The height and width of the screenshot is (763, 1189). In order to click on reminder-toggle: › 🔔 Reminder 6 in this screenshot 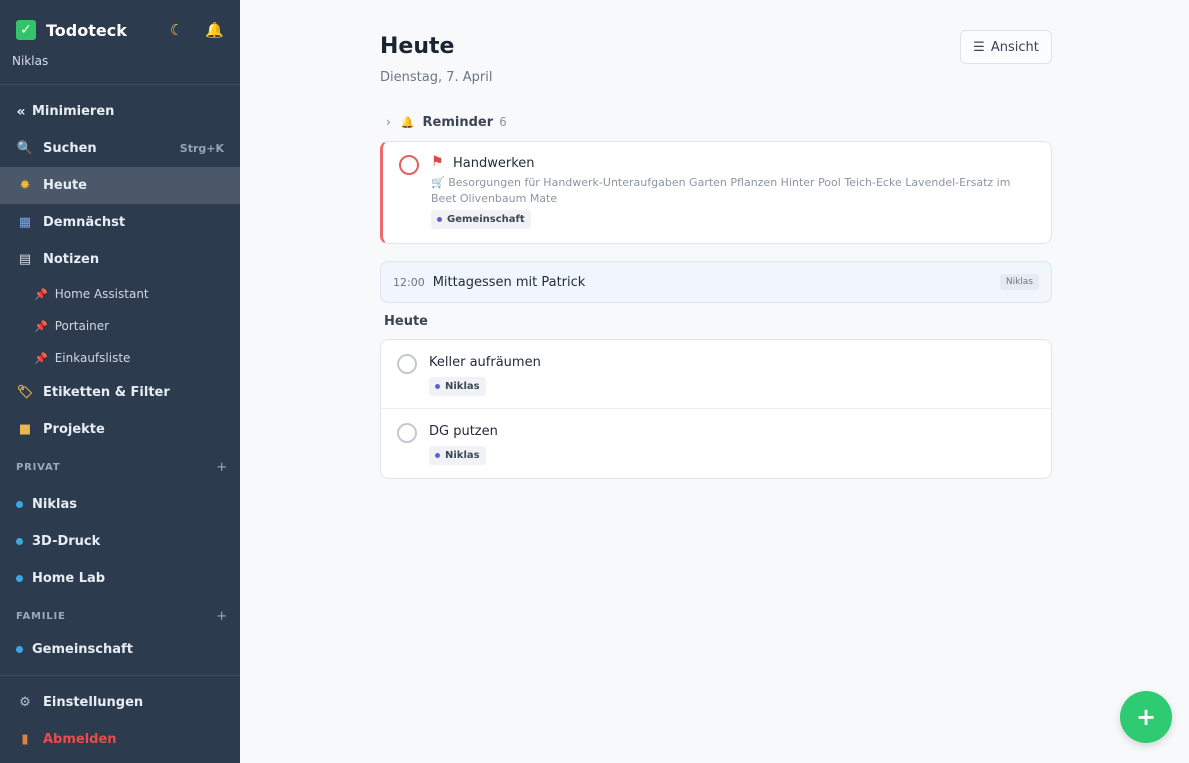, I will do `click(716, 122)`.